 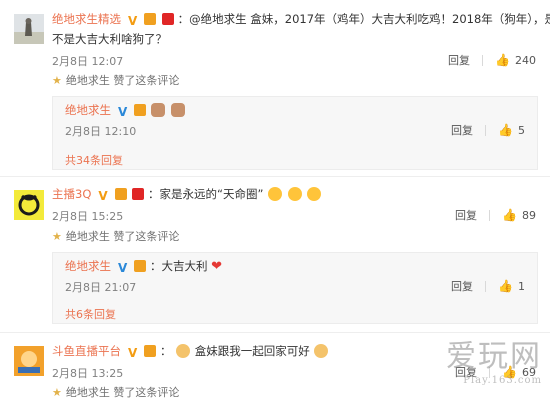 I want to click on comment-line-2: 不是大吉大利啥狗了？, so click(x=109, y=39).